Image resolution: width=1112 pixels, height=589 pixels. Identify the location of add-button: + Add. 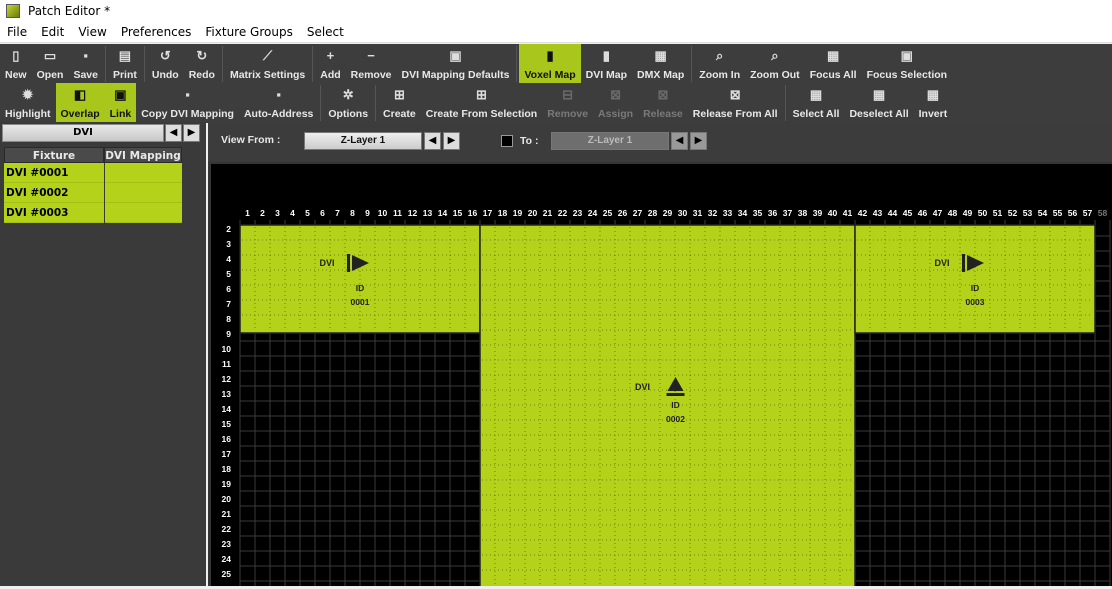
(330, 64).